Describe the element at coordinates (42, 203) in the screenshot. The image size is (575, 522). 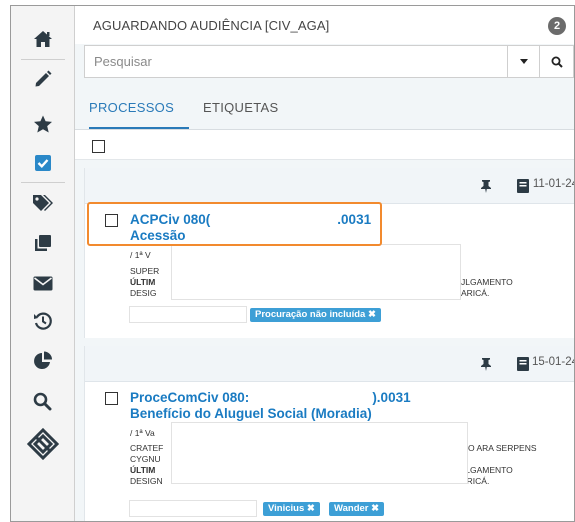
I see `tags-icon` at that location.